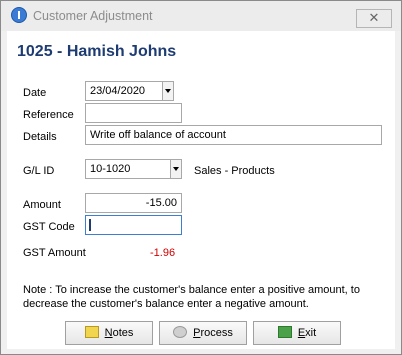 The width and height of the screenshot is (402, 355). Describe the element at coordinates (39, 171) in the screenshot. I see `gl-id-label: G/L ID` at that location.